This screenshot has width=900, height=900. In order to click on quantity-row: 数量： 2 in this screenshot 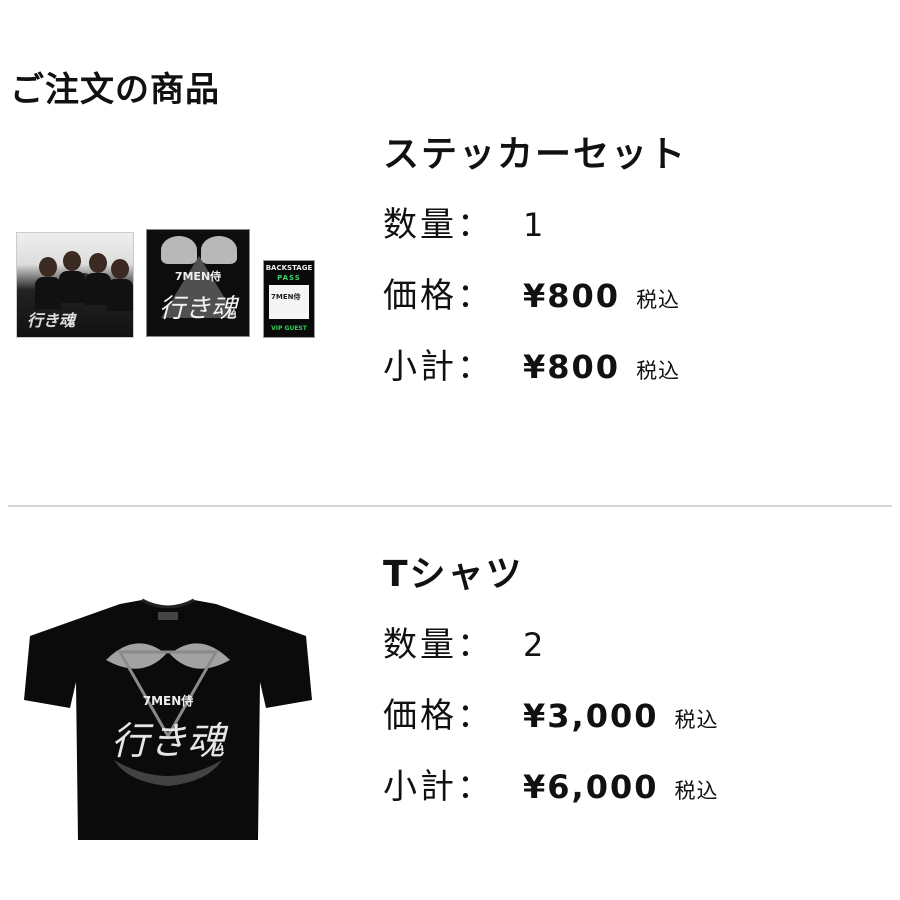, I will do `click(633, 645)`.